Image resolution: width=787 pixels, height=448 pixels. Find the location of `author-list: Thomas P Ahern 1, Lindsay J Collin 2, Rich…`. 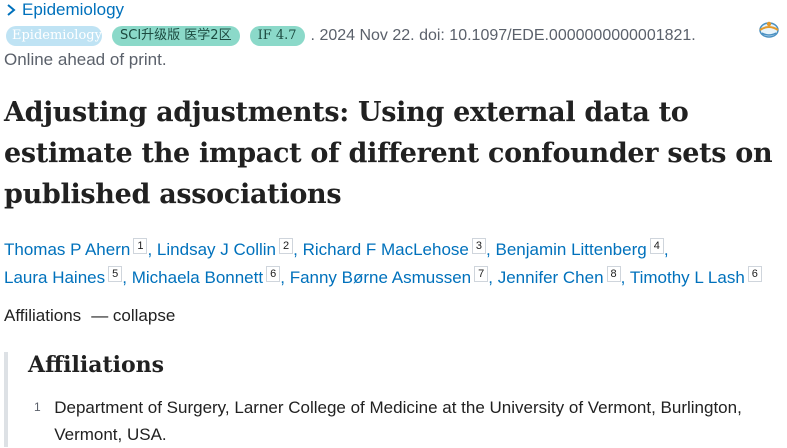

author-list: Thomas P Ahern 1, Lindsay J Collin 2, Rich… is located at coordinates (395, 264).